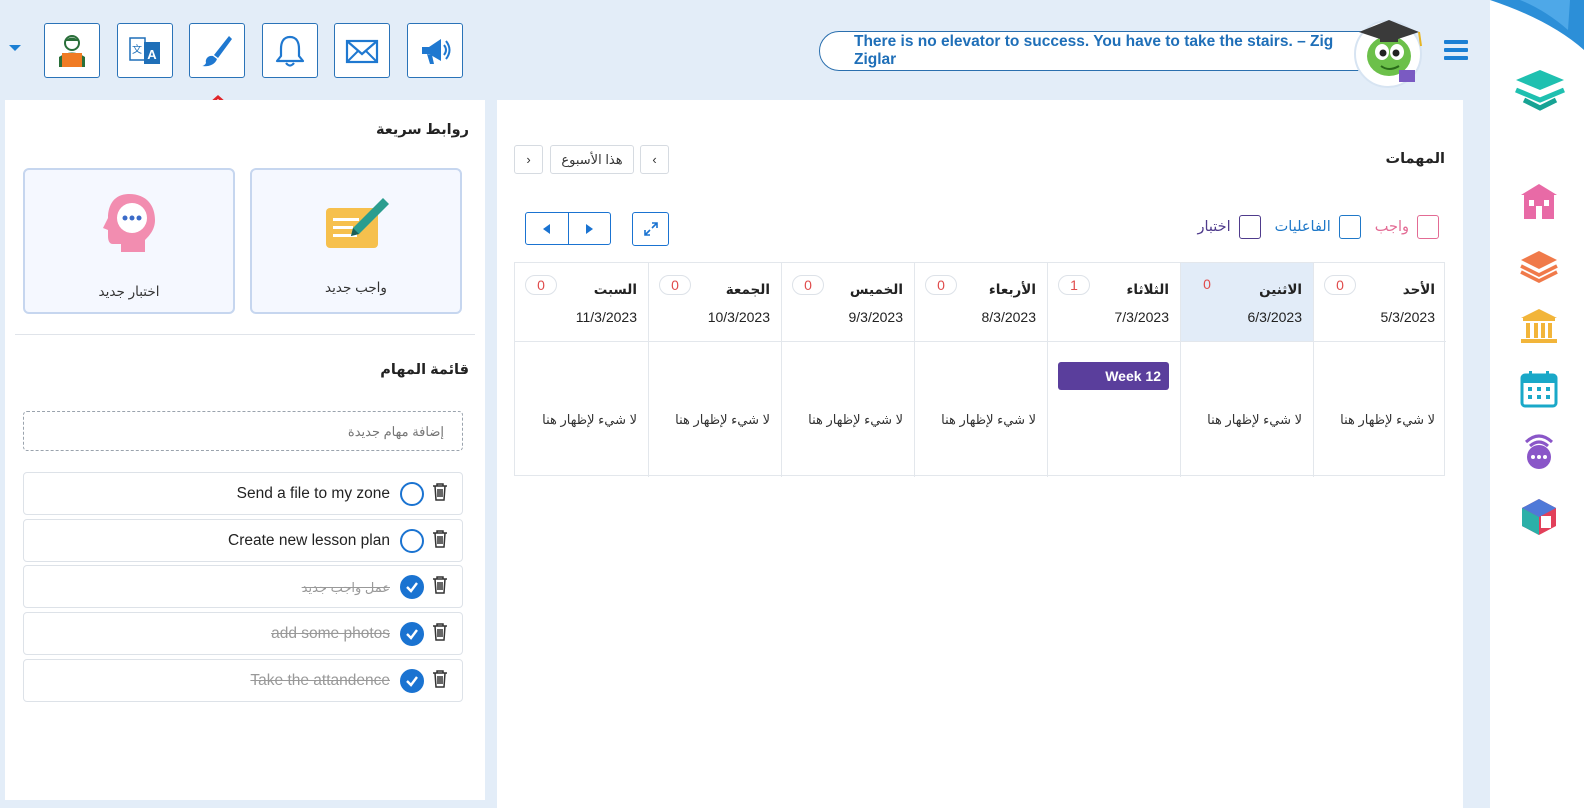 The height and width of the screenshot is (808, 1584). I want to click on filter-quiz: اختبار, so click(1229, 227).